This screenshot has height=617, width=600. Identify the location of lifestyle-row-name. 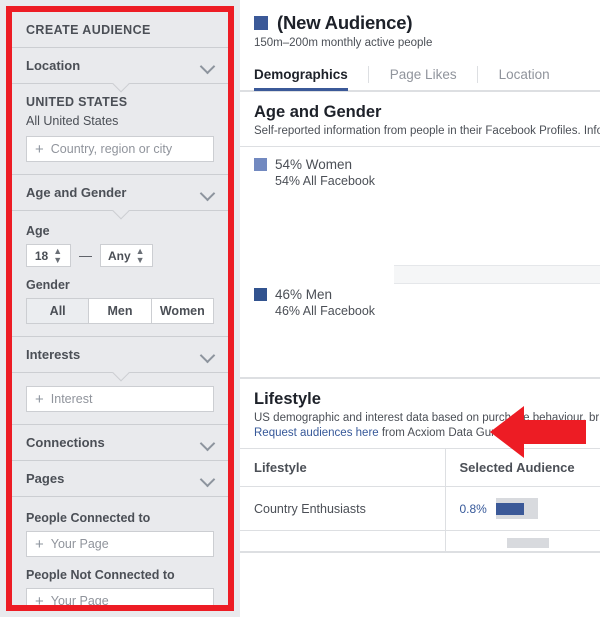
(343, 541).